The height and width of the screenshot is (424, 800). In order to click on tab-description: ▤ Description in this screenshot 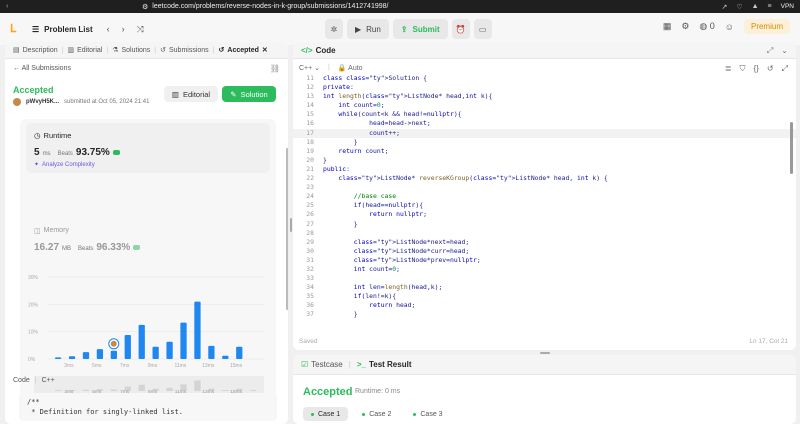, I will do `click(35, 50)`.